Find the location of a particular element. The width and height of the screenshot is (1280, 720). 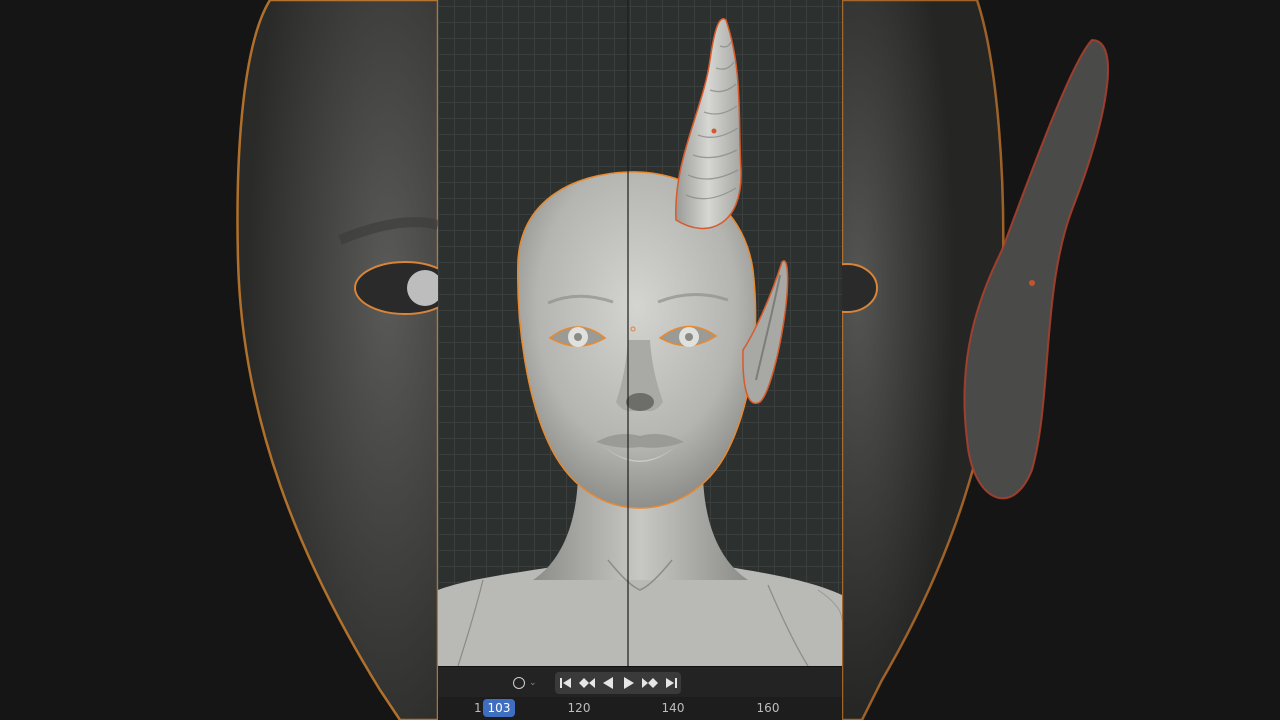

tick-label: 160 is located at coordinates (768, 708).